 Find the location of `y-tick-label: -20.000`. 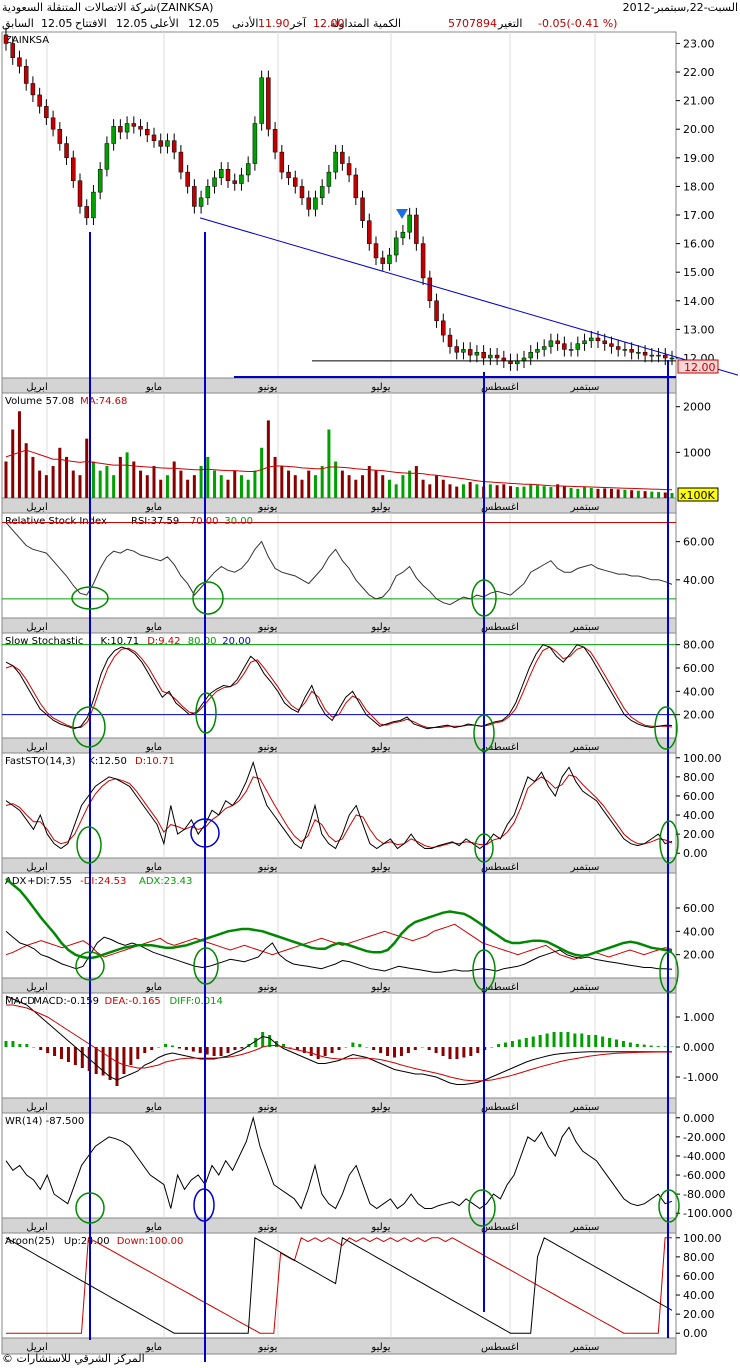

y-tick-label: -20.000 is located at coordinates (704, 1137).